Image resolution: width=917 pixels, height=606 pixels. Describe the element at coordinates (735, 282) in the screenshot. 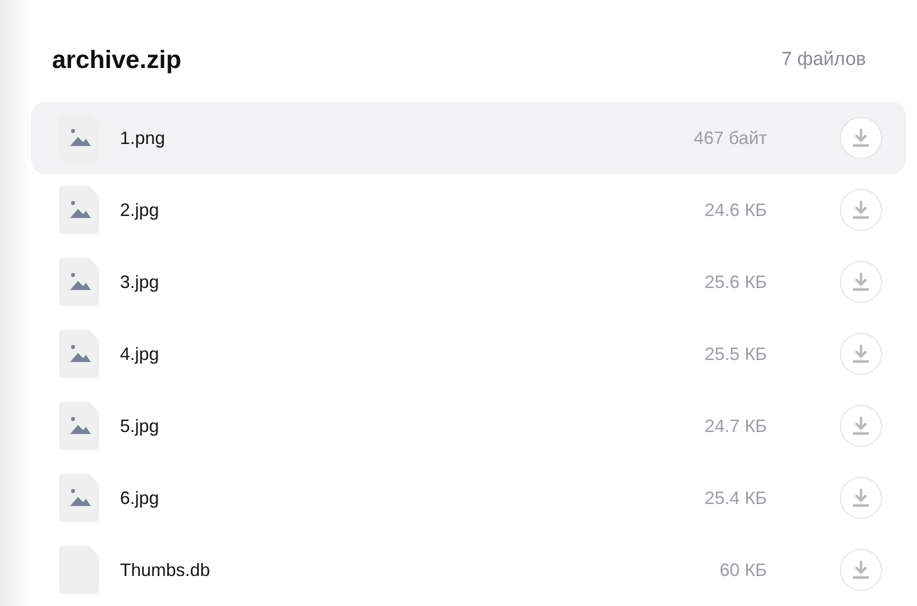

I see `file-size: 25.6 КБ` at that location.